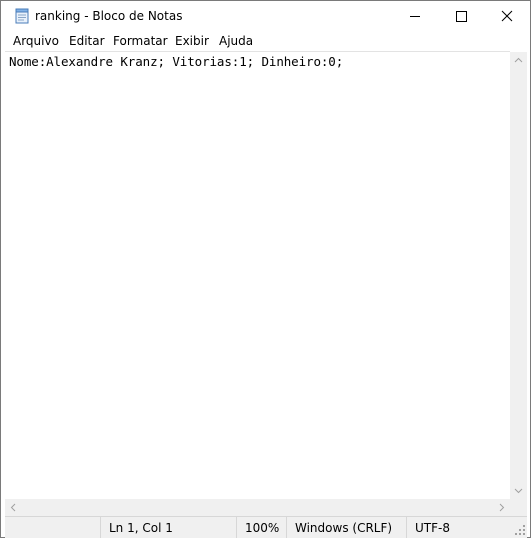 Image resolution: width=531 pixels, height=539 pixels. What do you see at coordinates (87, 41) in the screenshot?
I see `menu-editar: Editar` at bounding box center [87, 41].